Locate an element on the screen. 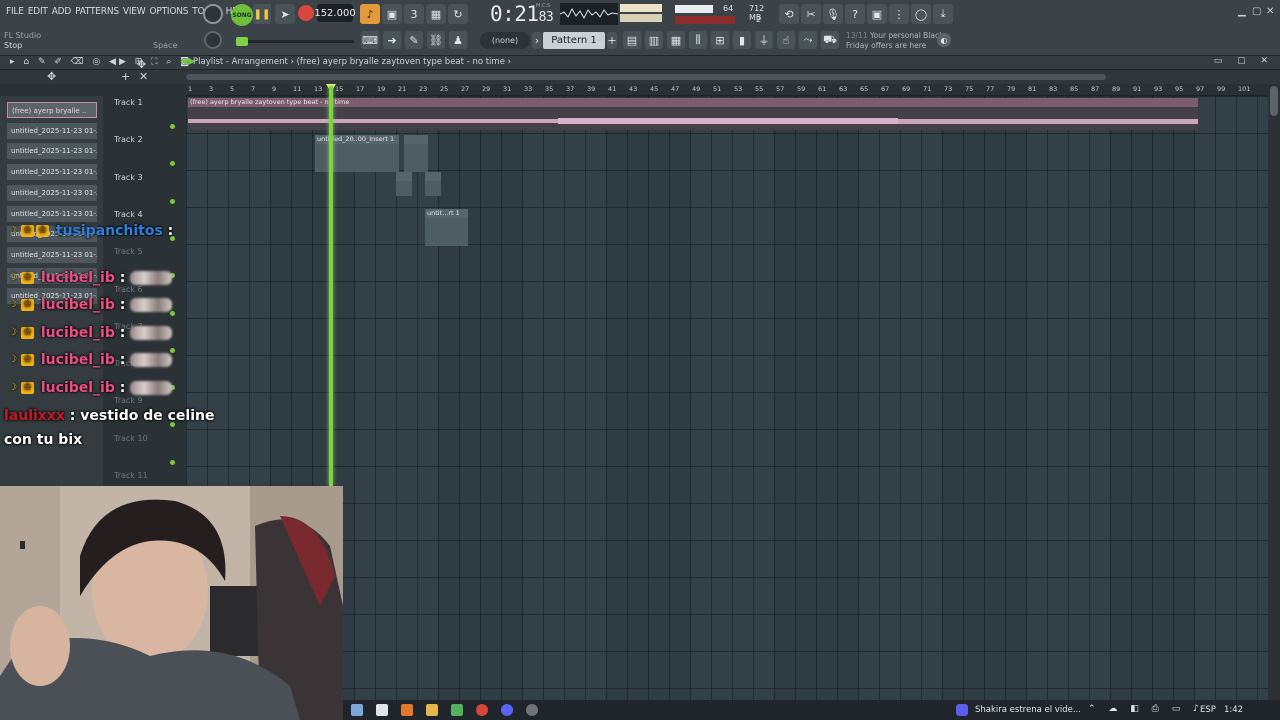  menu-file: FILE is located at coordinates (15, 11).